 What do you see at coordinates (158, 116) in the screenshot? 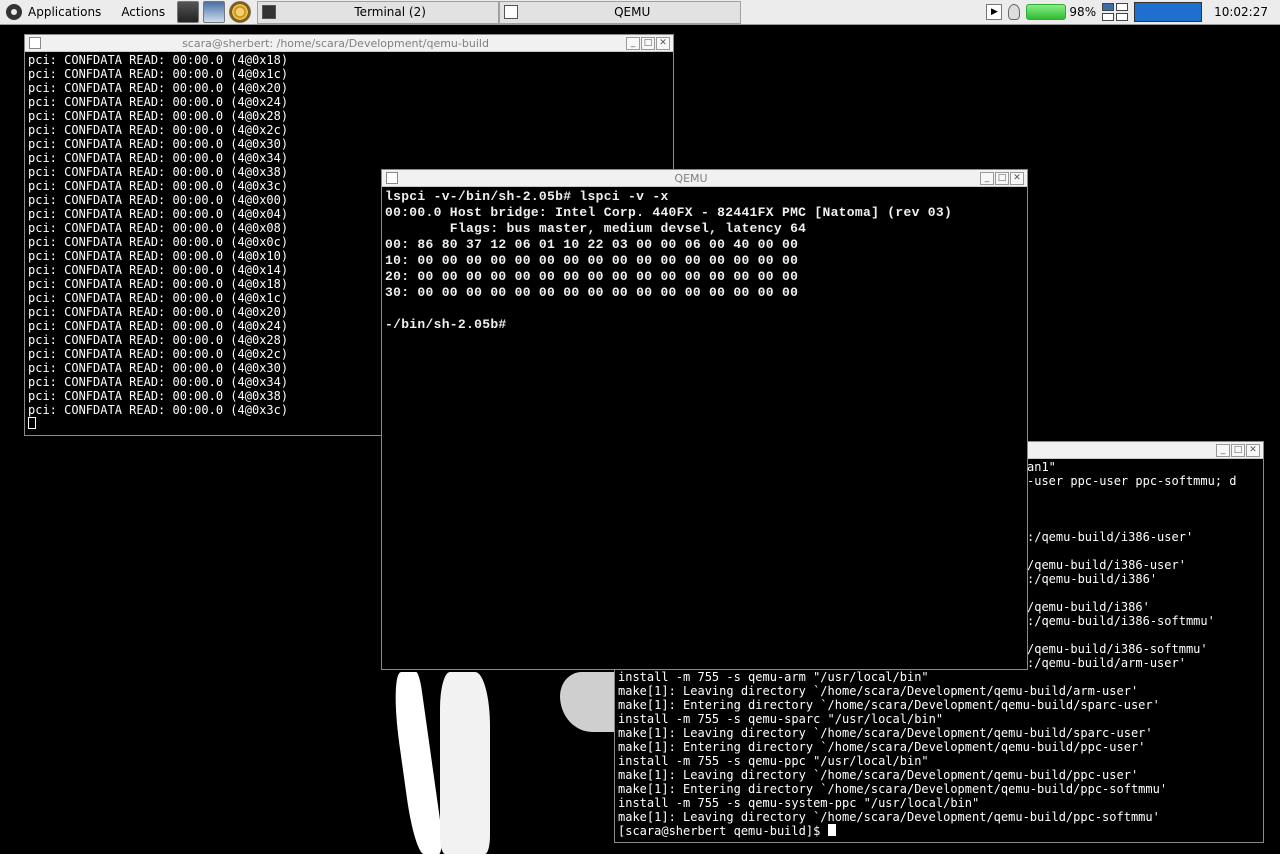
I see `terminal-line: pci: CONFDATA READ: 00:00.0 (4@0x28)` at bounding box center [158, 116].